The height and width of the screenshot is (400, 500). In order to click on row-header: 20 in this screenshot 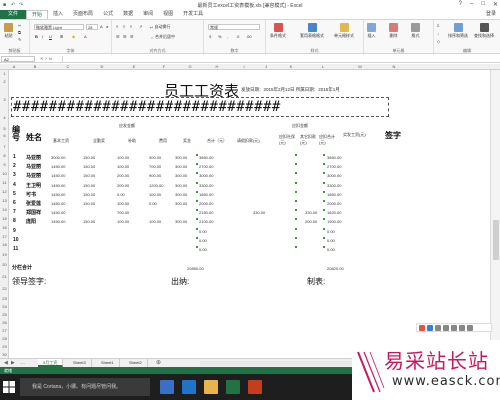, I will do `click(4, 264)`.